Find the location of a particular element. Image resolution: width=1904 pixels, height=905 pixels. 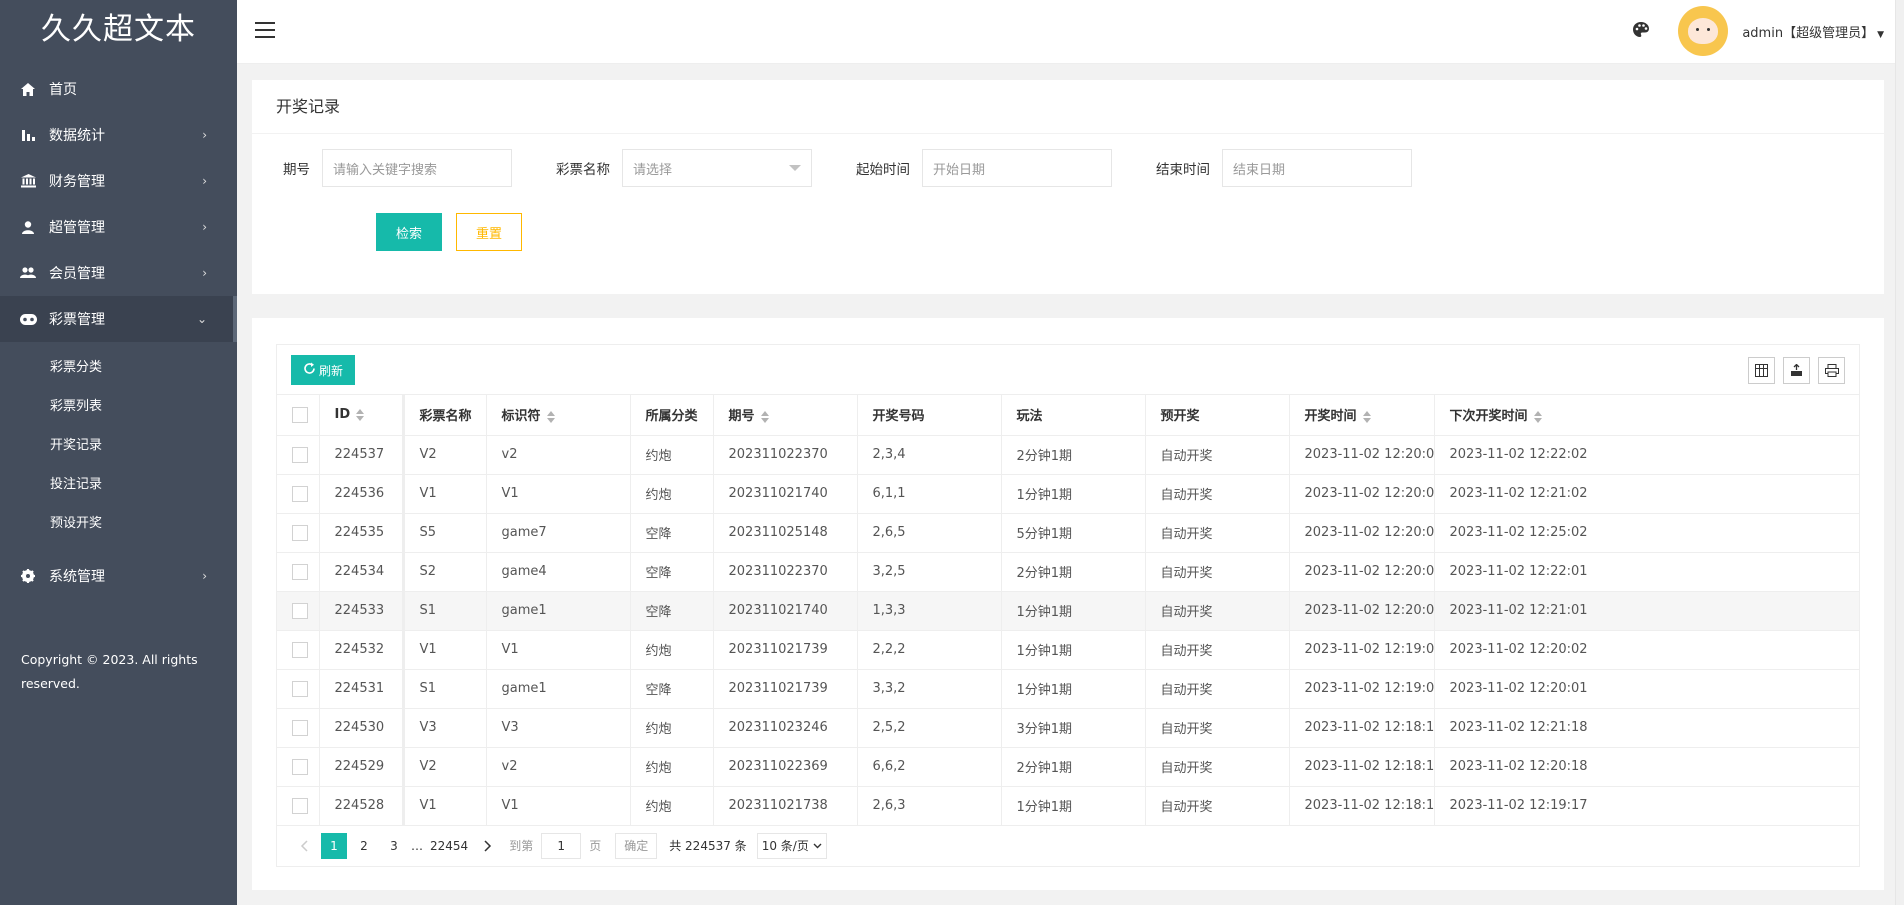

column-header-identifier: 标识符 is located at coordinates (558, 415).